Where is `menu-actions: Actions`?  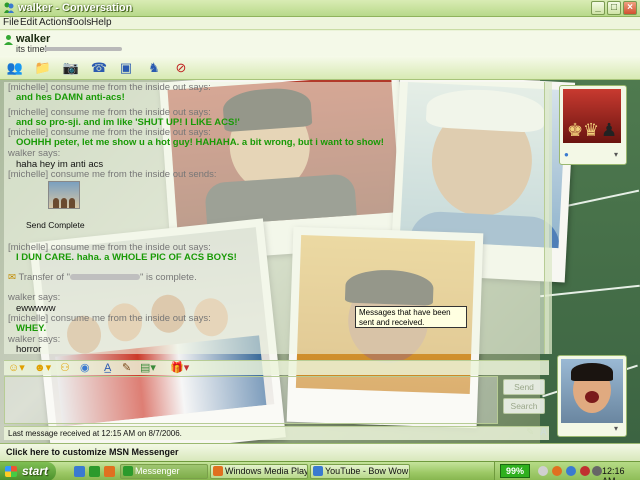 menu-actions: Actions is located at coordinates (55, 22).